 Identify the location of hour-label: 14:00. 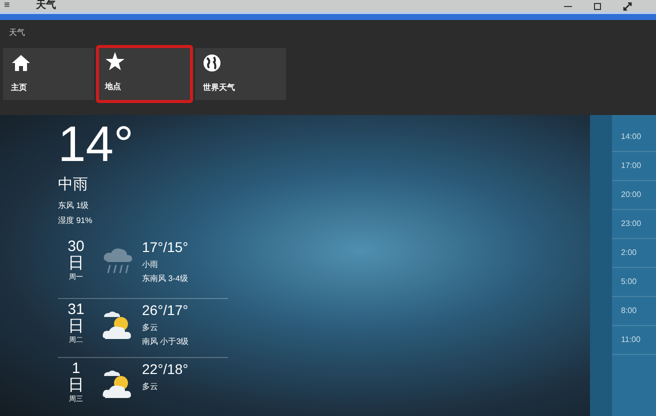
(634, 137).